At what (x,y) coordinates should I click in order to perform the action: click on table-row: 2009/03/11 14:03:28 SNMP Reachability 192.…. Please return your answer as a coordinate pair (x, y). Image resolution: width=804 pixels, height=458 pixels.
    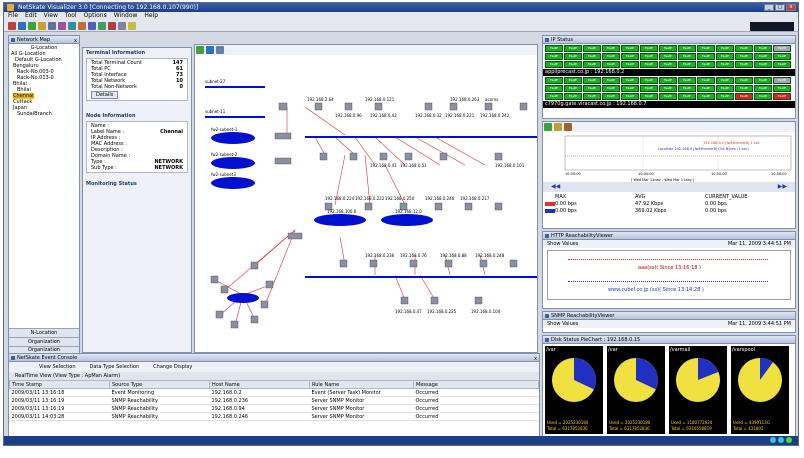
    Looking at the image, I should click on (274, 416).